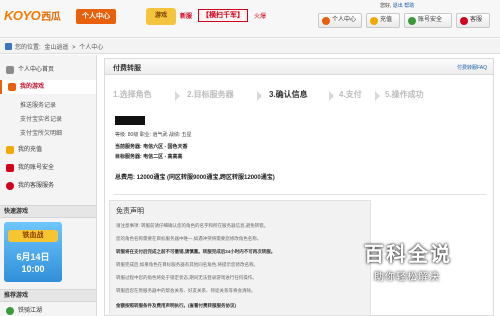  What do you see at coordinates (36, 70) in the screenshot?
I see `sidebar-item-label: 个人中心首页` at bounding box center [36, 70].